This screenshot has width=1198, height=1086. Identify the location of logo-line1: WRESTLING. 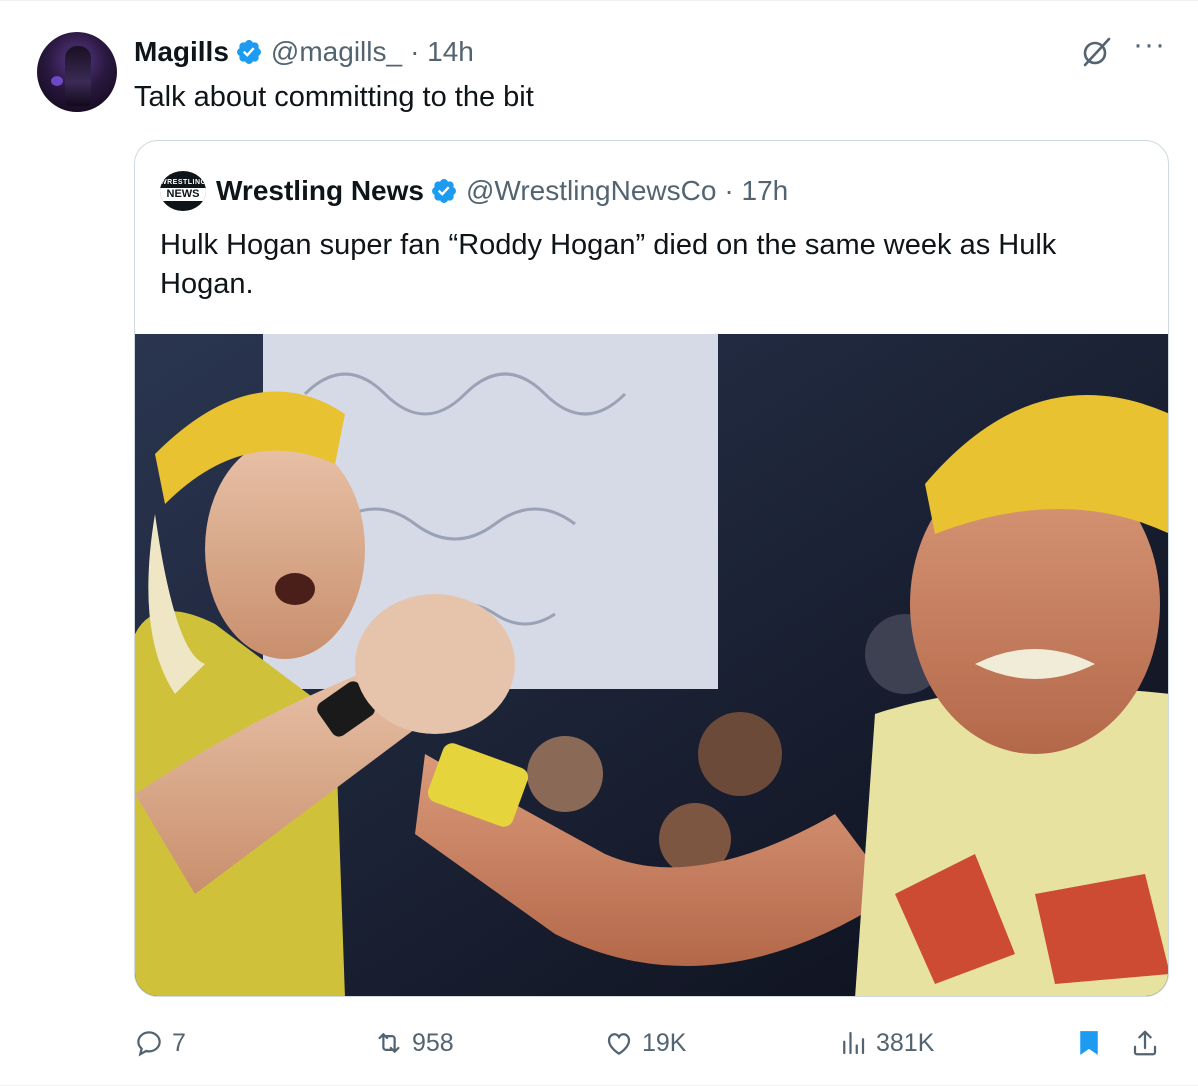
(183, 182).